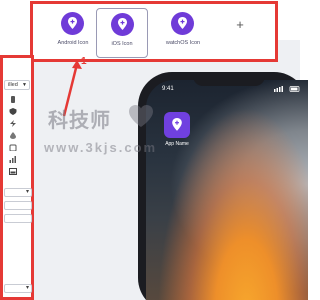 The height and width of the screenshot is (300, 320). Describe the element at coordinates (183, 43) in the screenshot. I see `tile-label: watchOS Icon` at that location.